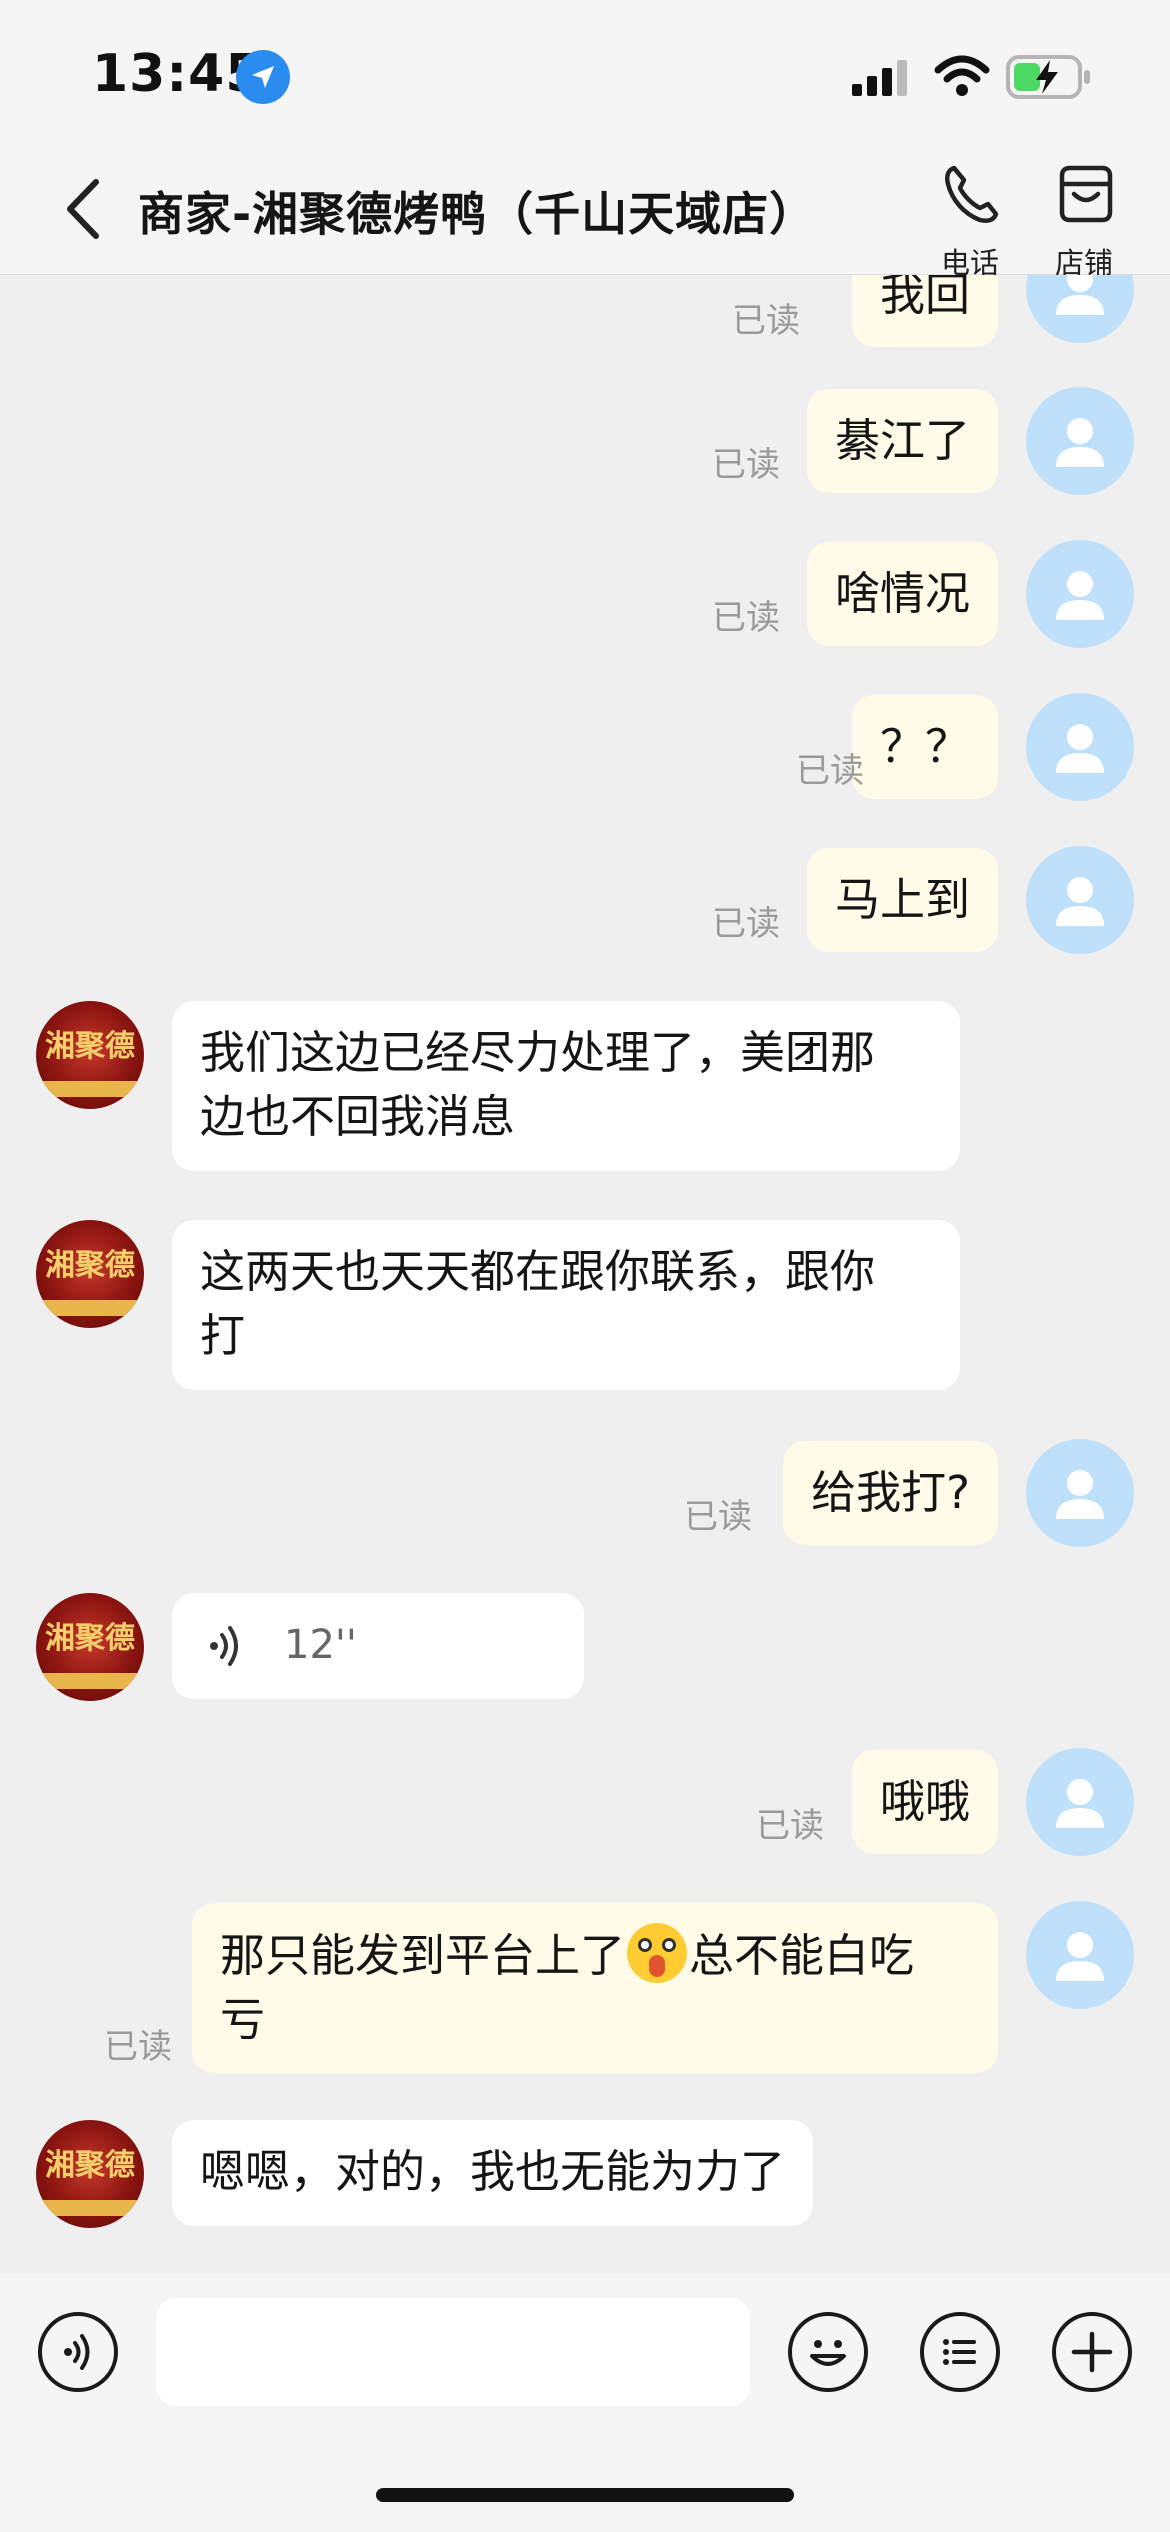  Describe the element at coordinates (924, 747) in the screenshot. I see `message-bubble: ？？` at that location.